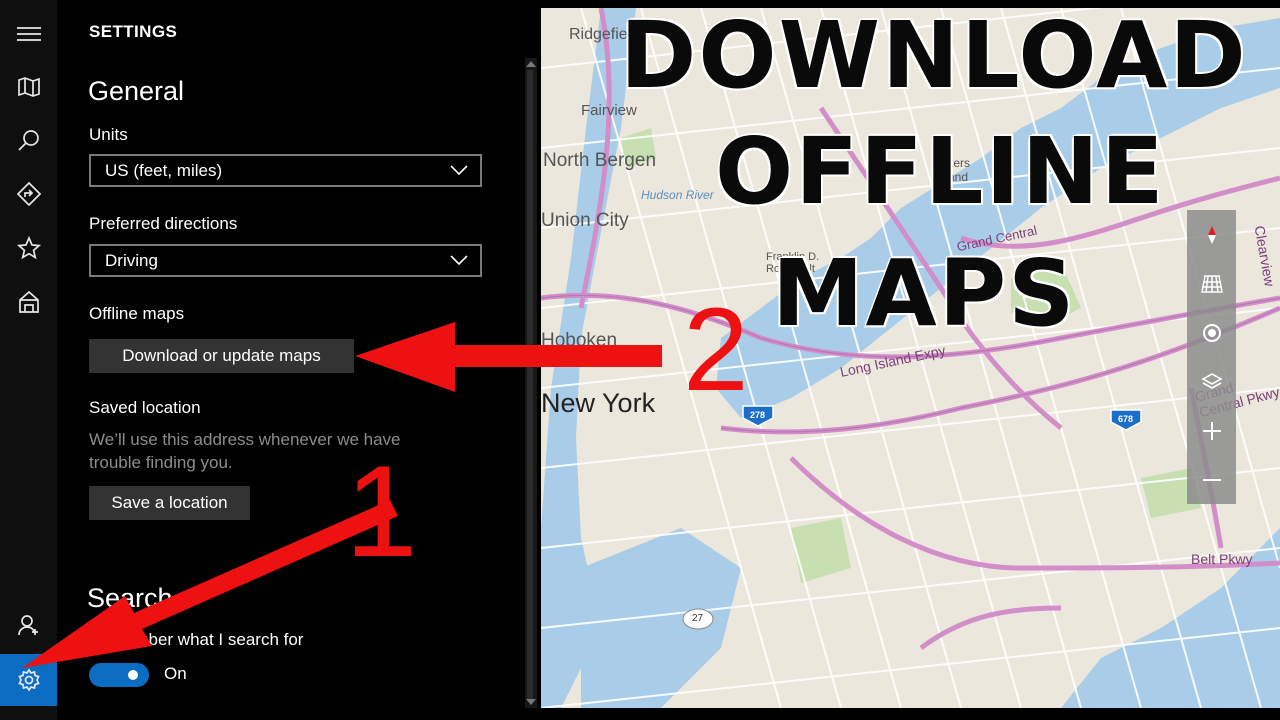 This screenshot has height=720, width=1280. I want to click on zoom-in-button, so click(1211, 430).